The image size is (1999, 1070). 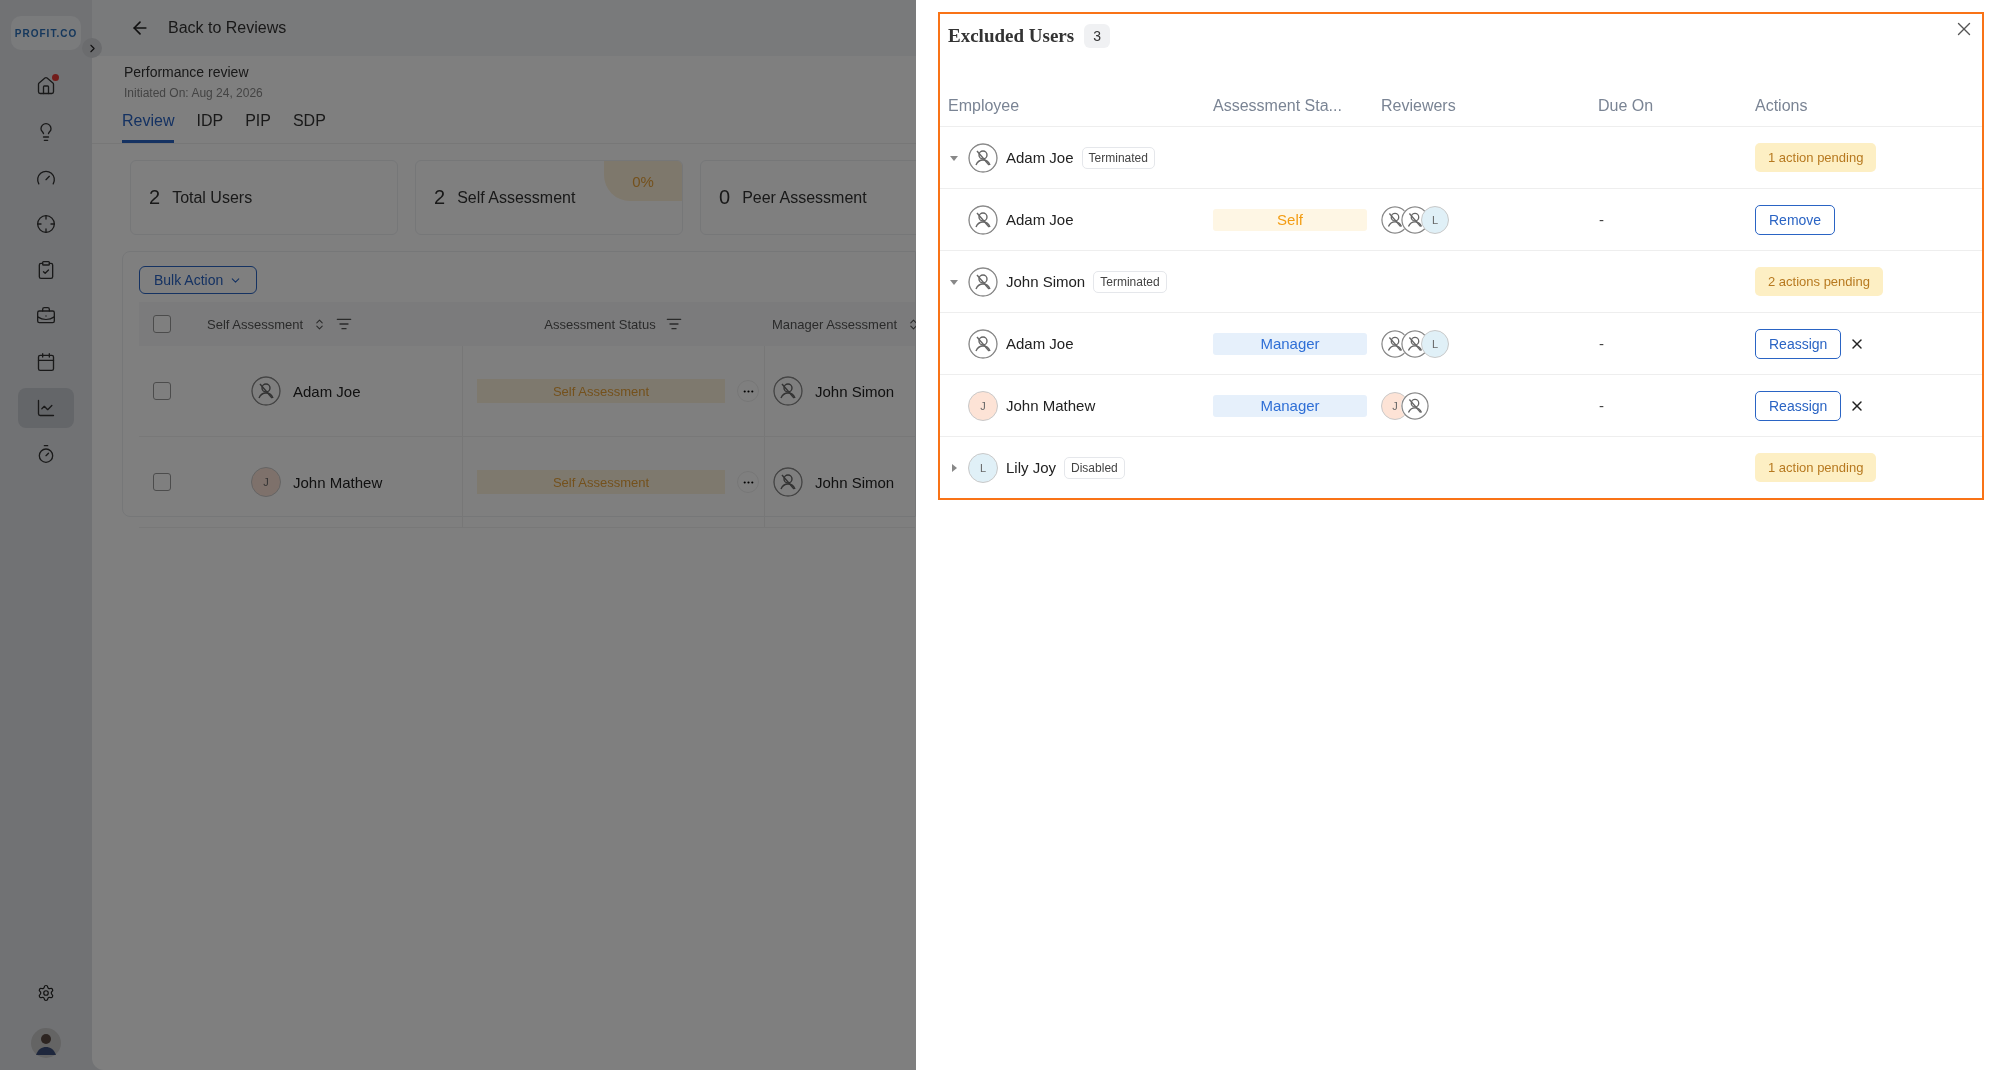 What do you see at coordinates (834, 324) in the screenshot?
I see `column-header: Manager Assessment` at bounding box center [834, 324].